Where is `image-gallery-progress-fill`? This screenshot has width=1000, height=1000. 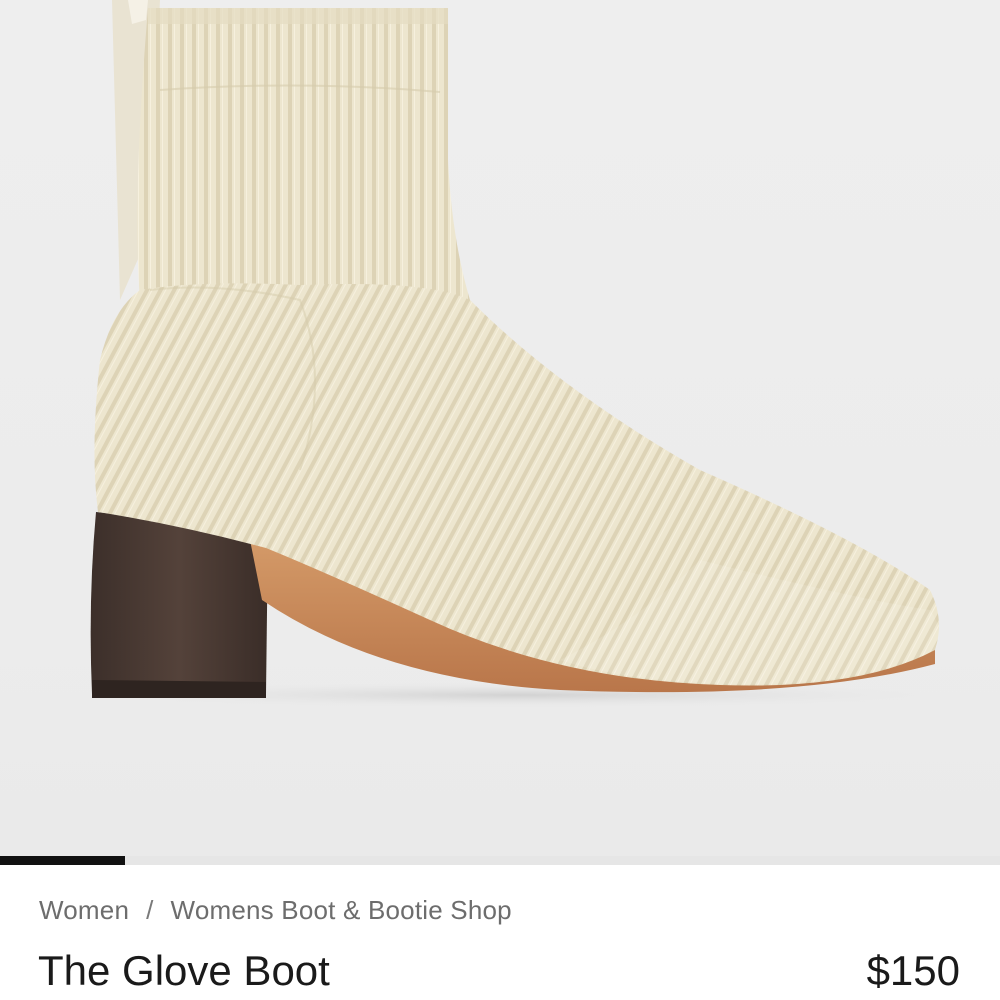 image-gallery-progress-fill is located at coordinates (62, 860).